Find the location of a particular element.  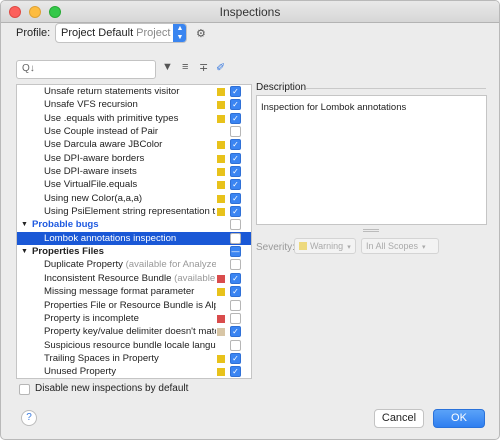

inspection-hint: (available f is located at coordinates (193, 278).